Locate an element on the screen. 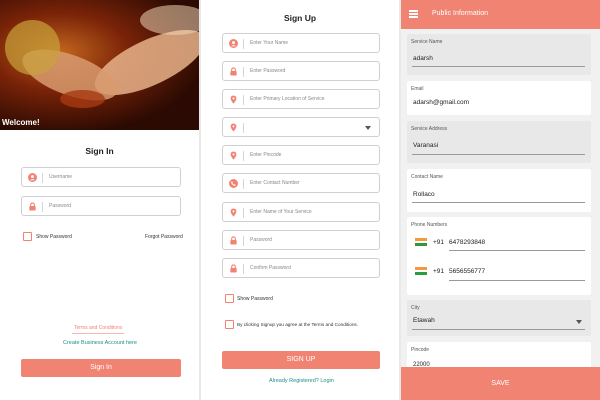  service-address-label: Service Address is located at coordinates (429, 129).